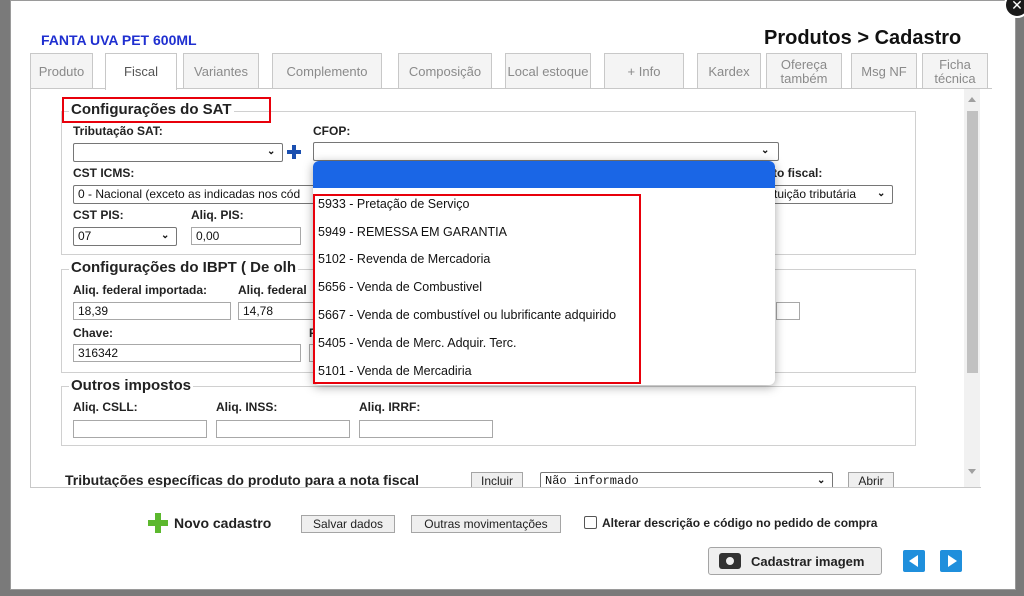 The image size is (1024, 596). Describe the element at coordinates (98, 215) in the screenshot. I see `cst-pis-label: CST PIS:` at that location.